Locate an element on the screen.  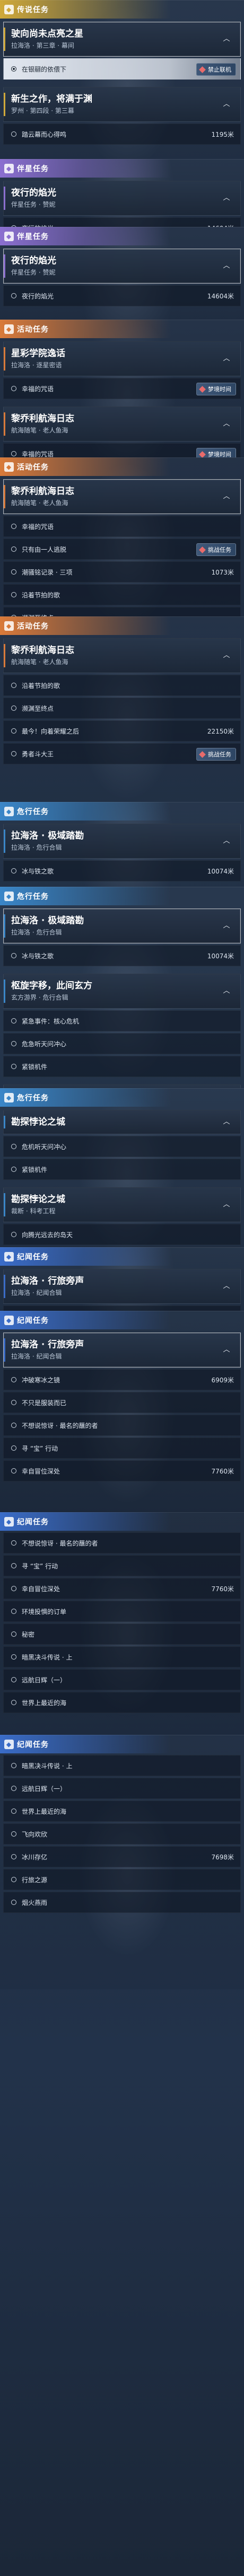
quest-step-row: 踏云幕而心得鸣 1195米 is located at coordinates (122, 134).